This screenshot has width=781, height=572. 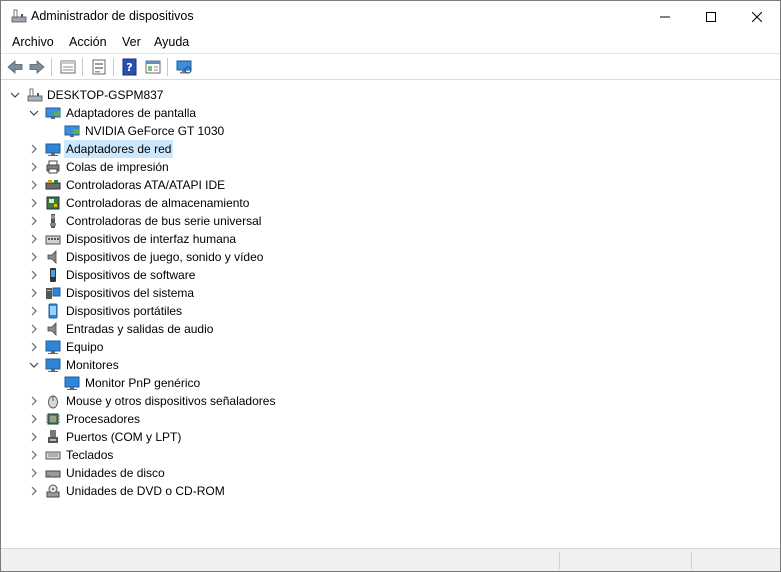 I want to click on audio-io-icon, so click(x=52, y=329).